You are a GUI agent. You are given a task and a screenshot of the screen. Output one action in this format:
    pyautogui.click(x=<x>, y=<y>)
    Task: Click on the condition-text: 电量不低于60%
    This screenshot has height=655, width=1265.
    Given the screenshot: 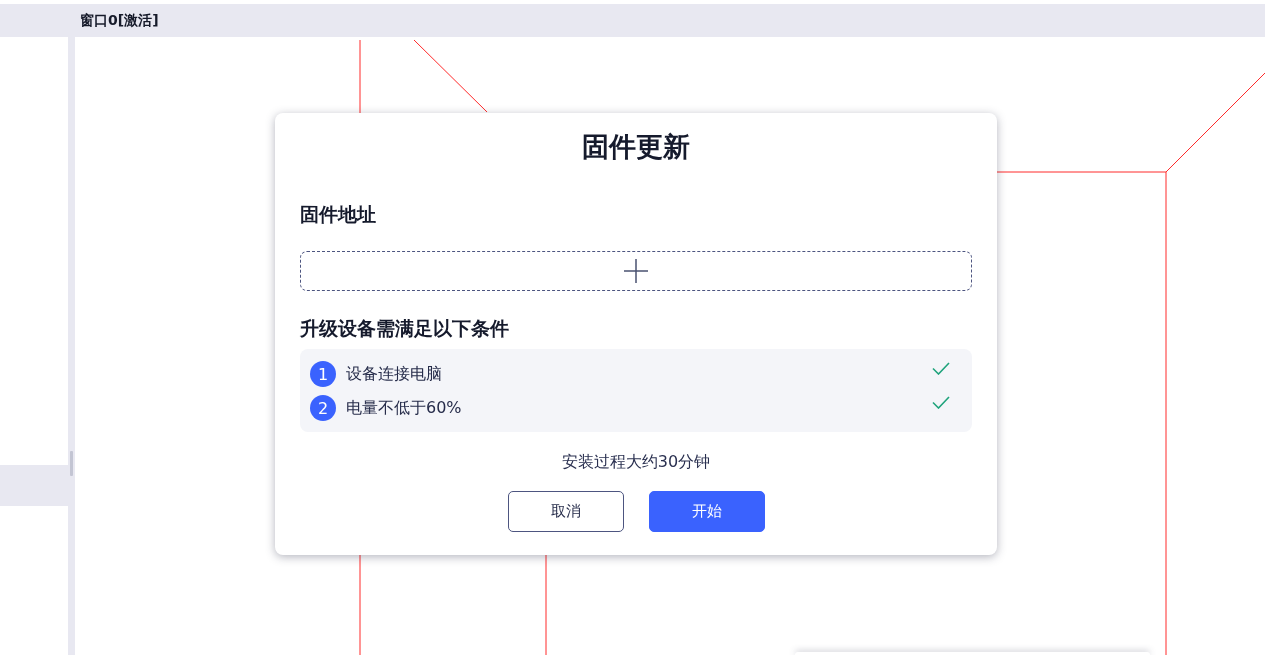 What is the action you would take?
    pyautogui.click(x=404, y=408)
    